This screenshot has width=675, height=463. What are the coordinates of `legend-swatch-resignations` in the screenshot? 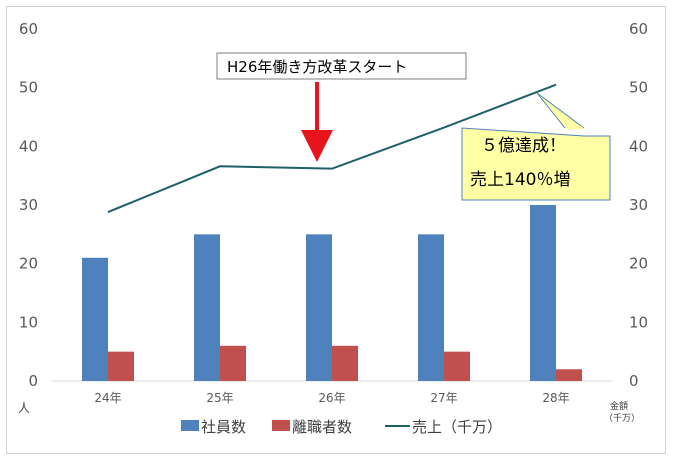 It's located at (281, 425).